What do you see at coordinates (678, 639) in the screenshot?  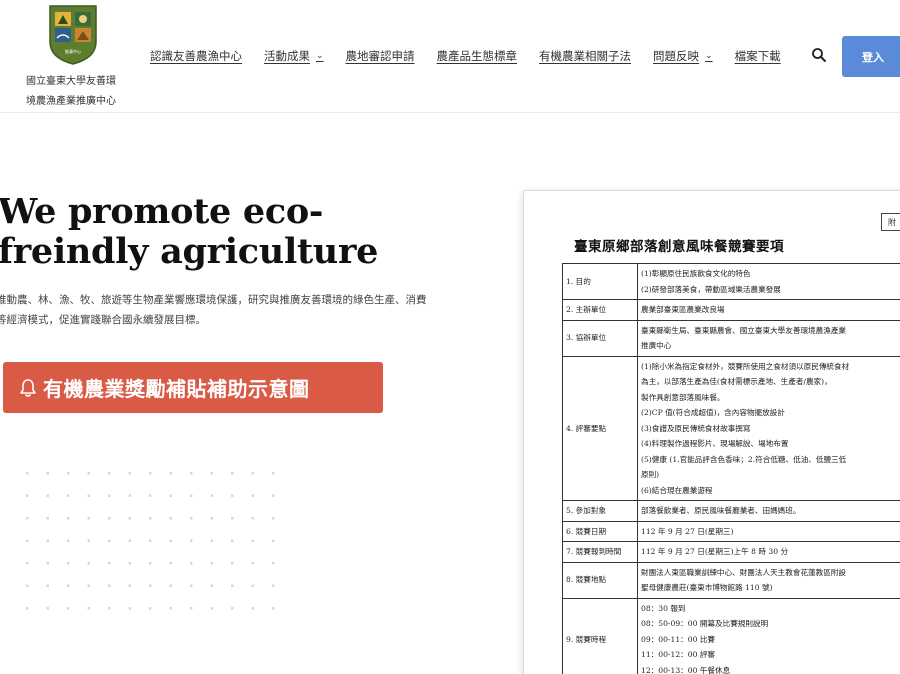 I see `table-cell-line: 09：00-11：00 比賽` at bounding box center [678, 639].